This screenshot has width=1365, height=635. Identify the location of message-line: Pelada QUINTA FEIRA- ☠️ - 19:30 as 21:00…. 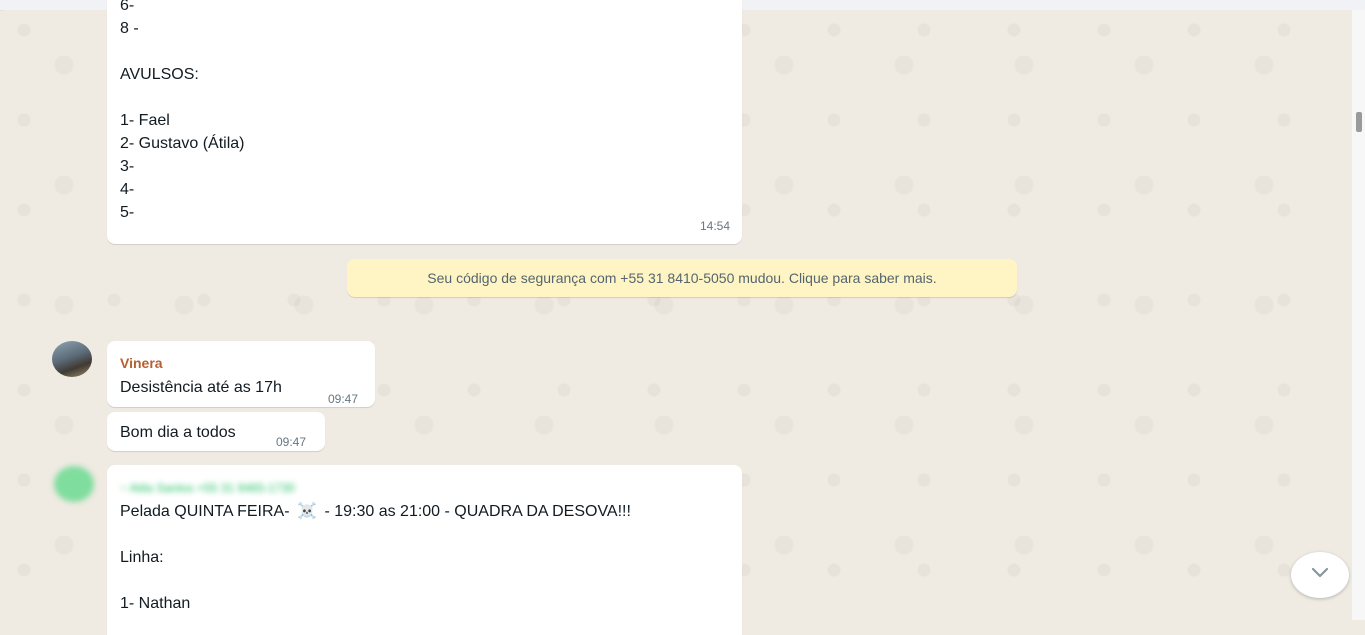
(375, 511).